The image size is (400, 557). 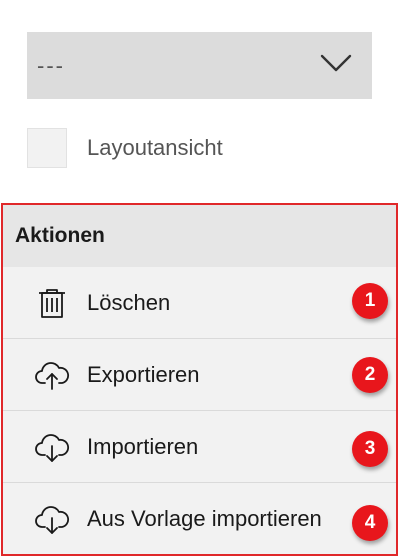 What do you see at coordinates (47, 148) in the screenshot?
I see `layout-view-checkbox` at bounding box center [47, 148].